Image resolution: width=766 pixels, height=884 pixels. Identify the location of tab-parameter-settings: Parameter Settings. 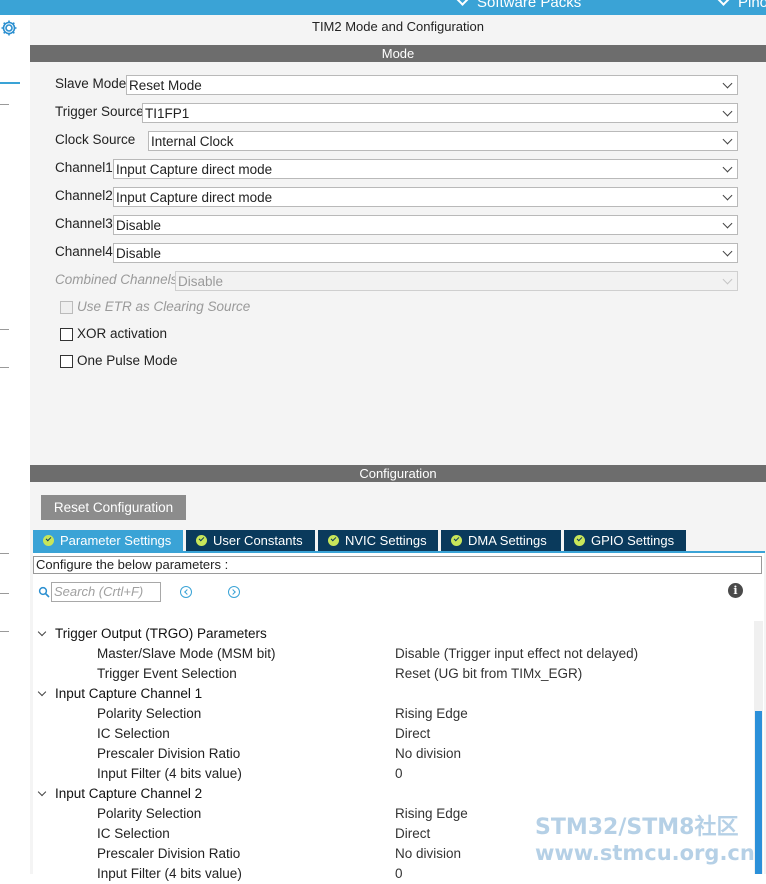
(108, 540).